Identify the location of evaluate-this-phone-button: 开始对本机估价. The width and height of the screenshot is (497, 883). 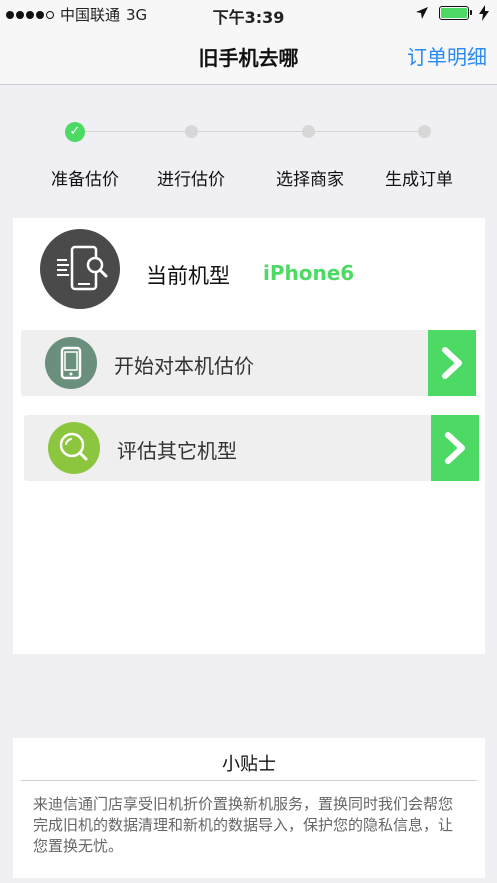
(248, 363).